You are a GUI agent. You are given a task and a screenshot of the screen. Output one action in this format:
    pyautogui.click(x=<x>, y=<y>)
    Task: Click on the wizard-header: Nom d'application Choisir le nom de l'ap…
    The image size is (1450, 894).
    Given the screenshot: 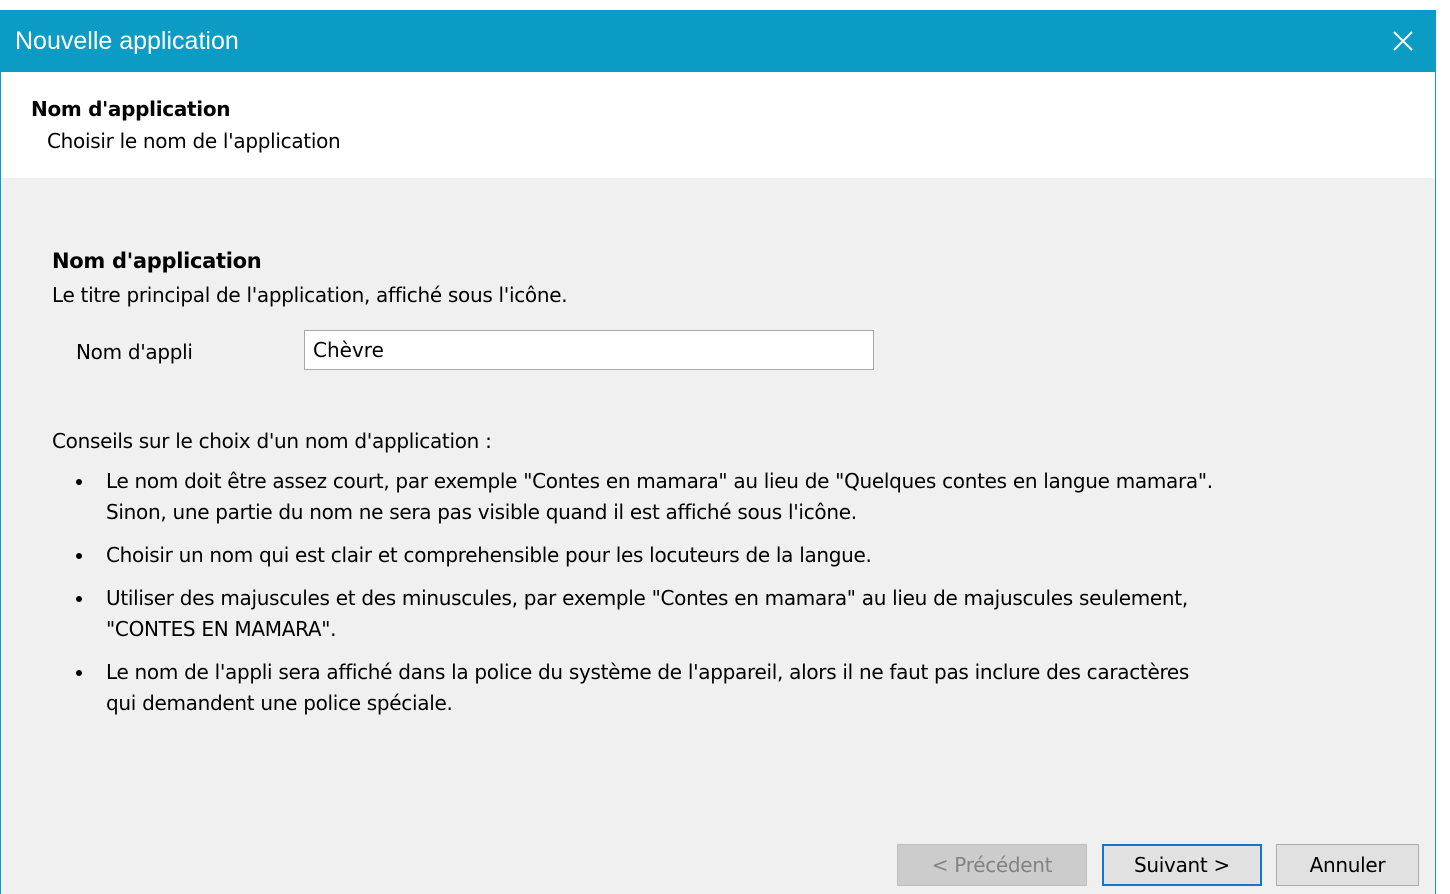 What is the action you would take?
    pyautogui.click(x=718, y=125)
    